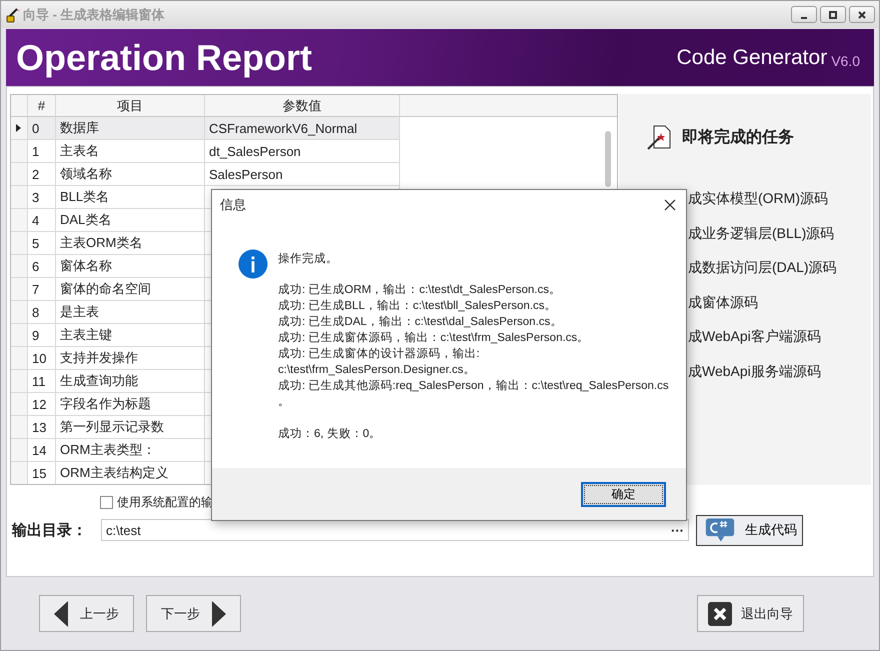  Describe the element at coordinates (762, 268) in the screenshot. I see `task-item: 成数据访问层(DAL)源码` at that location.